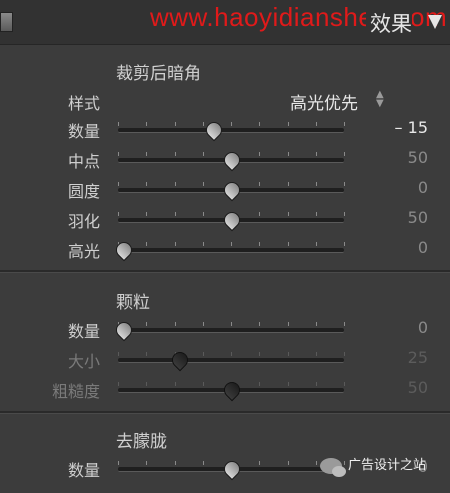  Describe the element at coordinates (389, 23) in the screenshot. I see `panel-title: 效果` at that location.